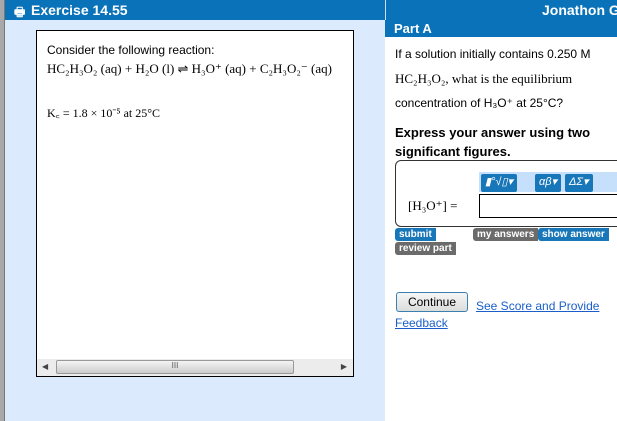 This screenshot has height=421, width=617. I want to click on divider, so click(385, 10).